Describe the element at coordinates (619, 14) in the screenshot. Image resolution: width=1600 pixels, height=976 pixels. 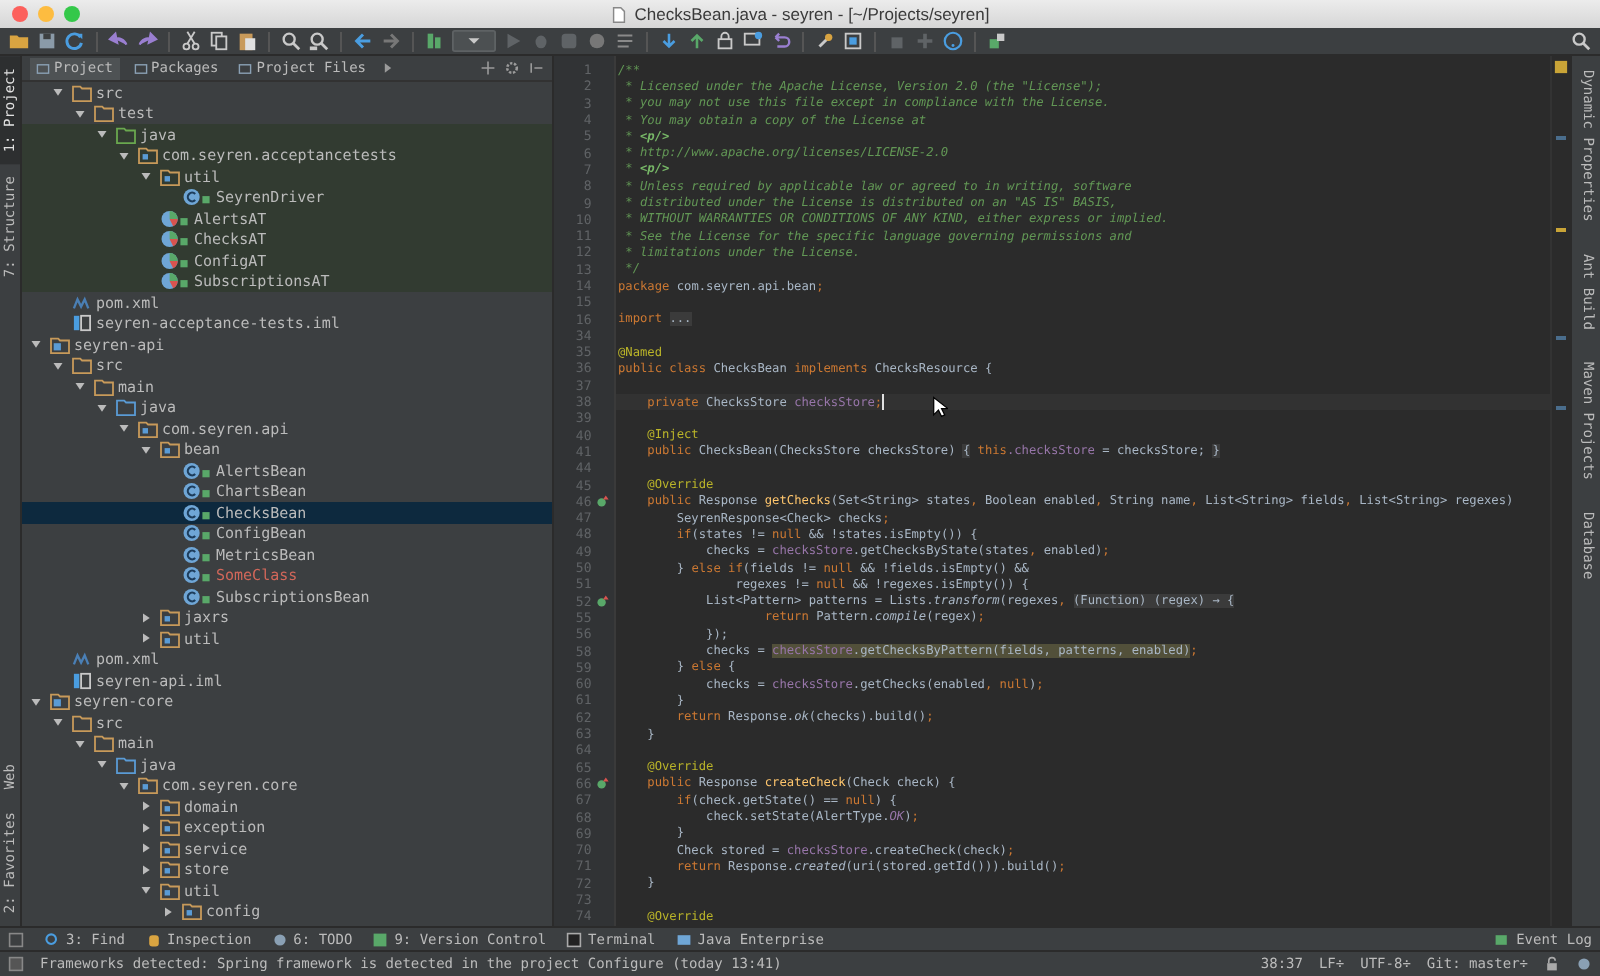
I see `file-icon` at that location.